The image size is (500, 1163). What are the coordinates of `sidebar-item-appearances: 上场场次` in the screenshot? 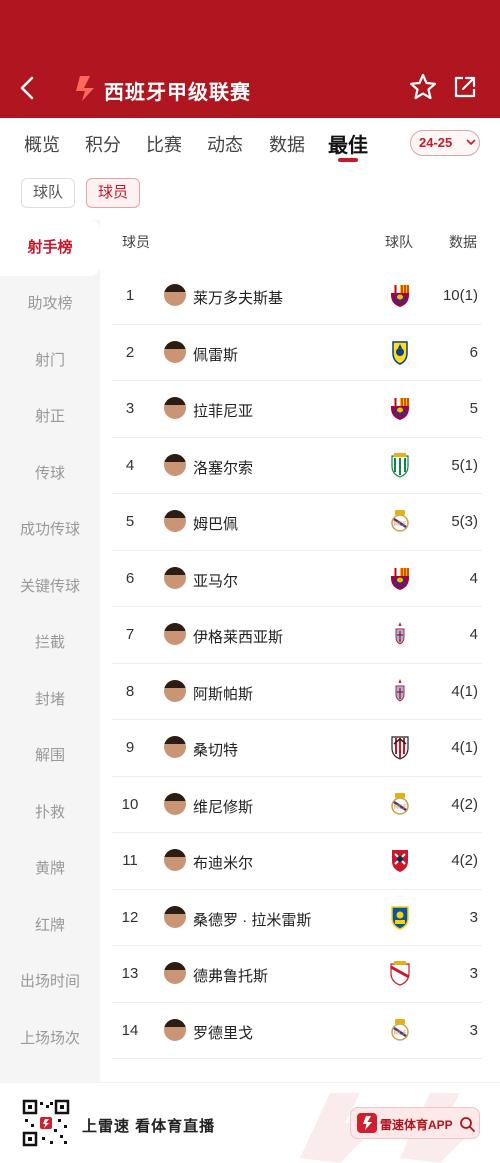 It's located at (50, 1039).